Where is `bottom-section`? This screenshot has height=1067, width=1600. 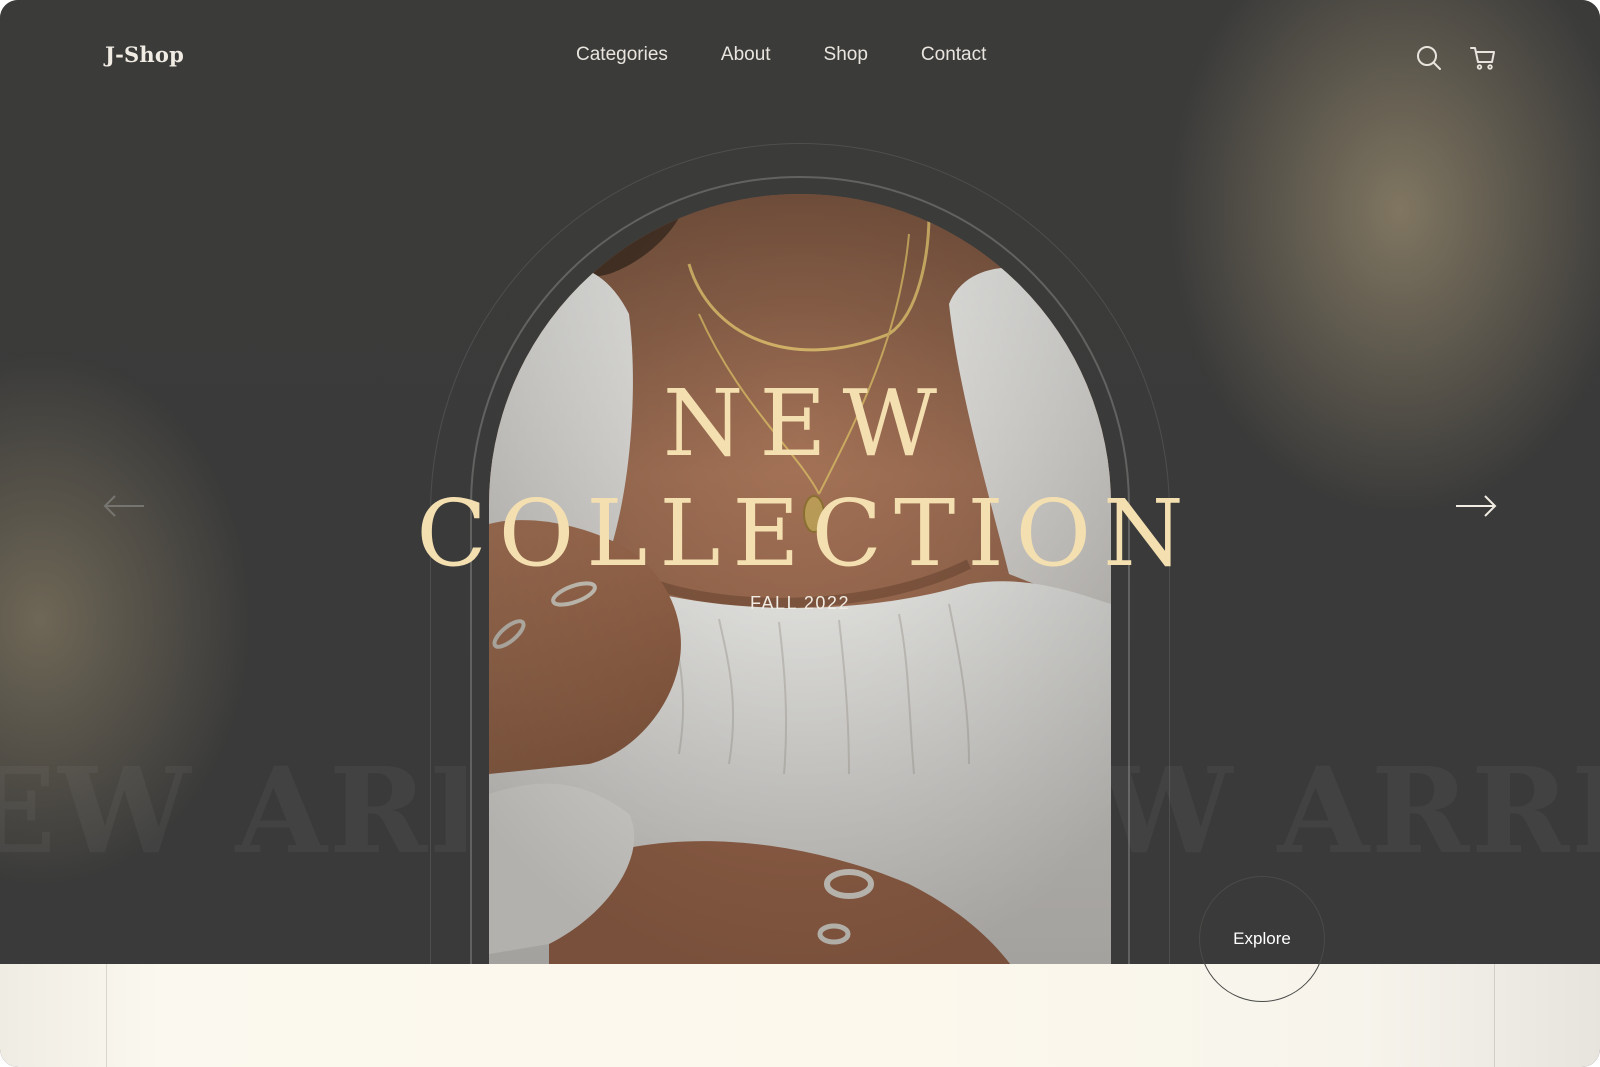
bottom-section is located at coordinates (800, 1015).